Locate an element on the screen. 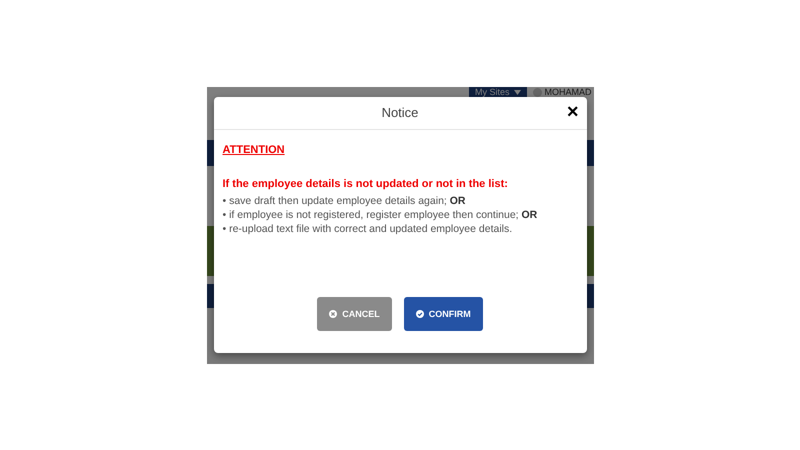  confirm-button: CONFIRM is located at coordinates (443, 313).